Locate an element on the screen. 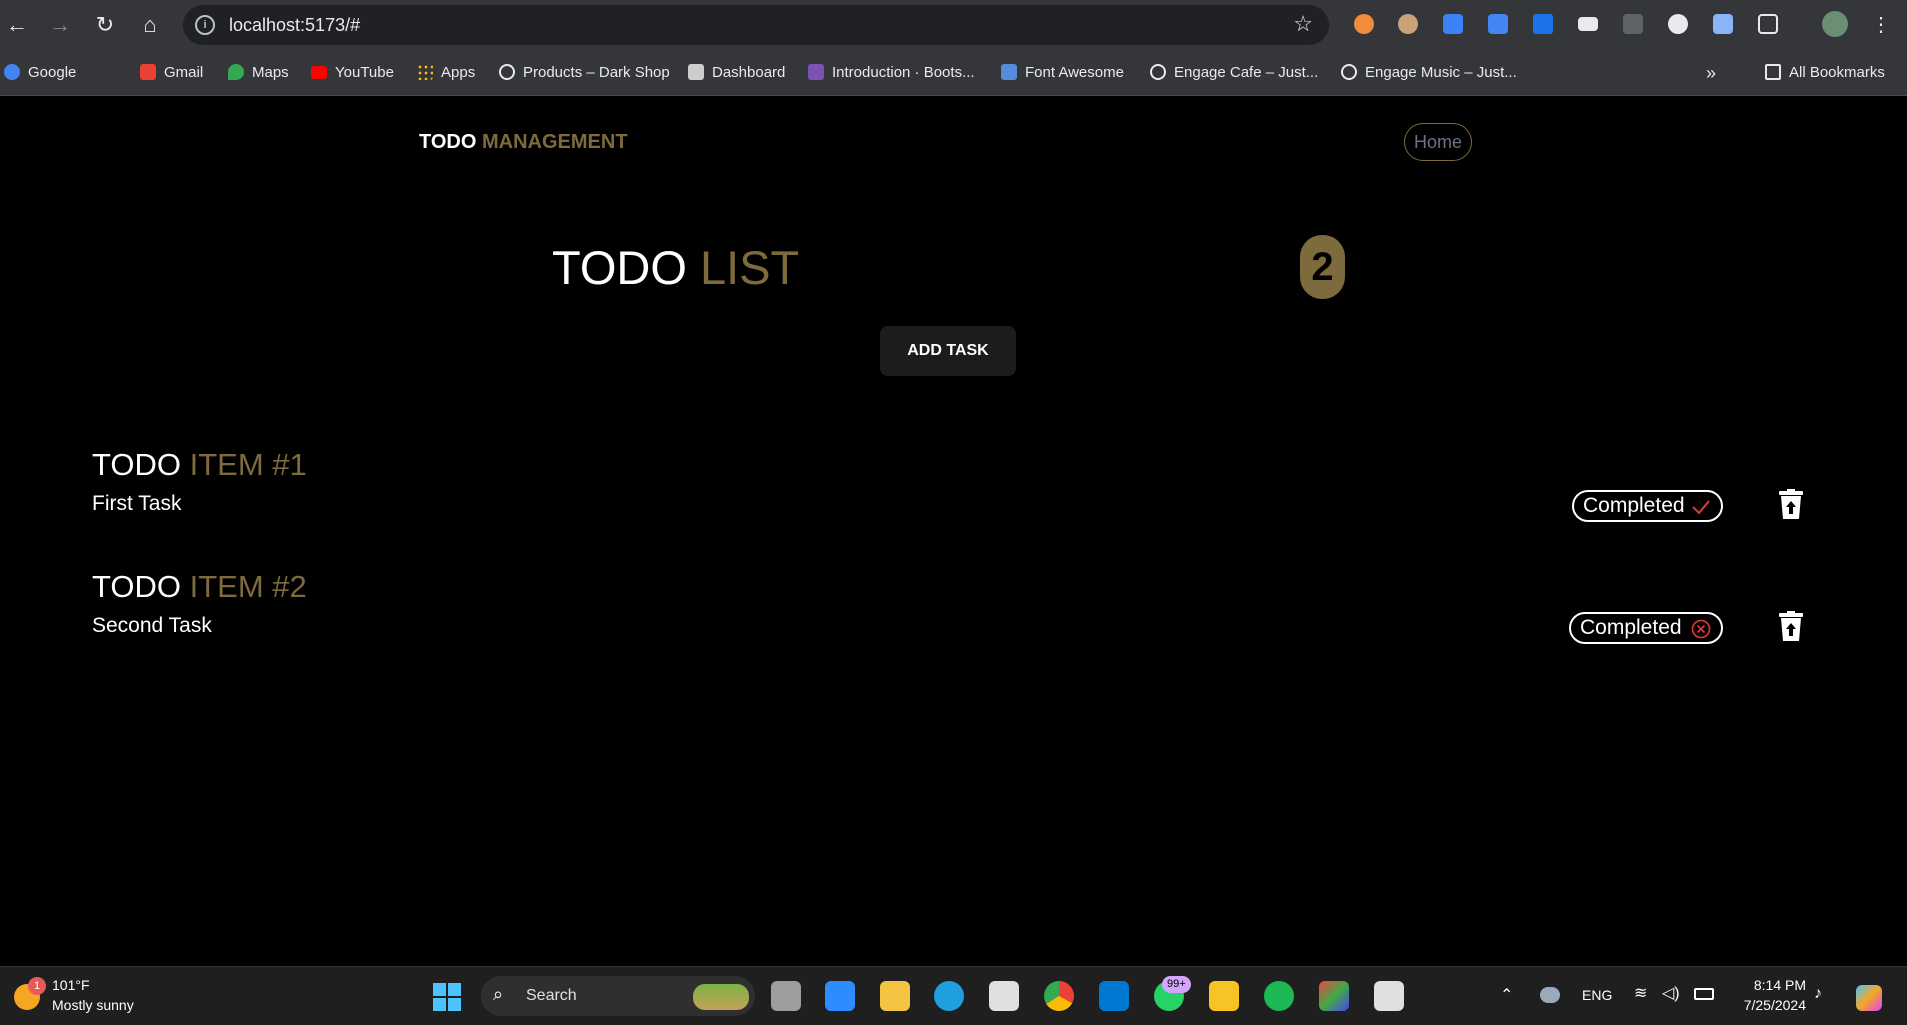 This screenshot has width=1907, height=1025. file-explorer-icon is located at coordinates (895, 996).